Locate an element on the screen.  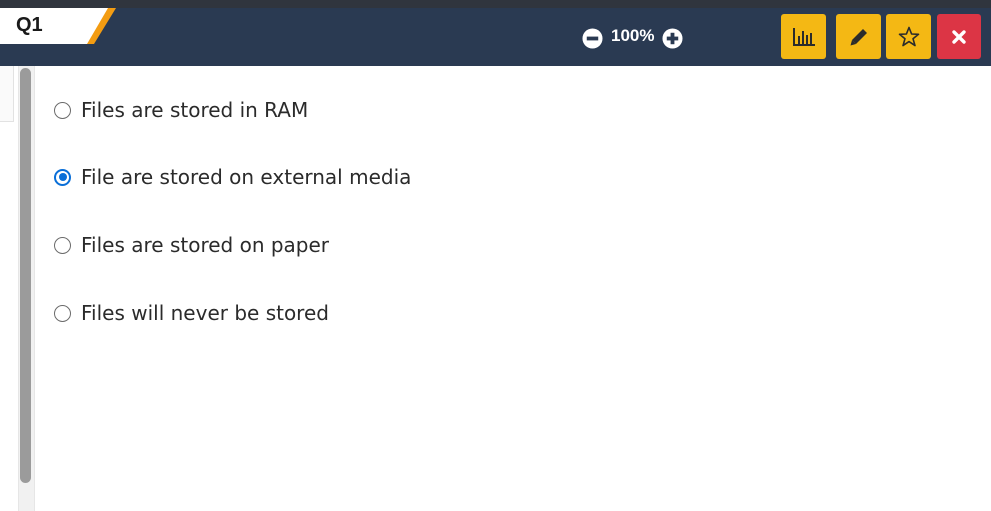
left-panel-edge is located at coordinates (7, 94).